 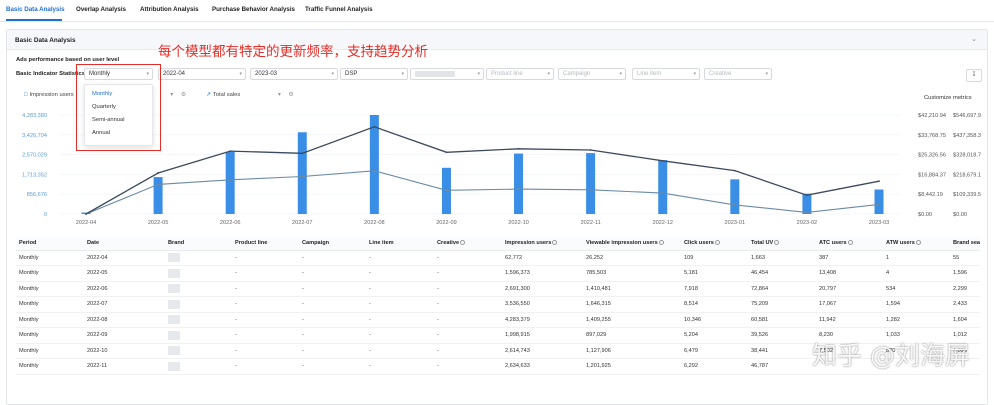 What do you see at coordinates (400, 244) in the screenshot?
I see `column-header: Line item` at bounding box center [400, 244].